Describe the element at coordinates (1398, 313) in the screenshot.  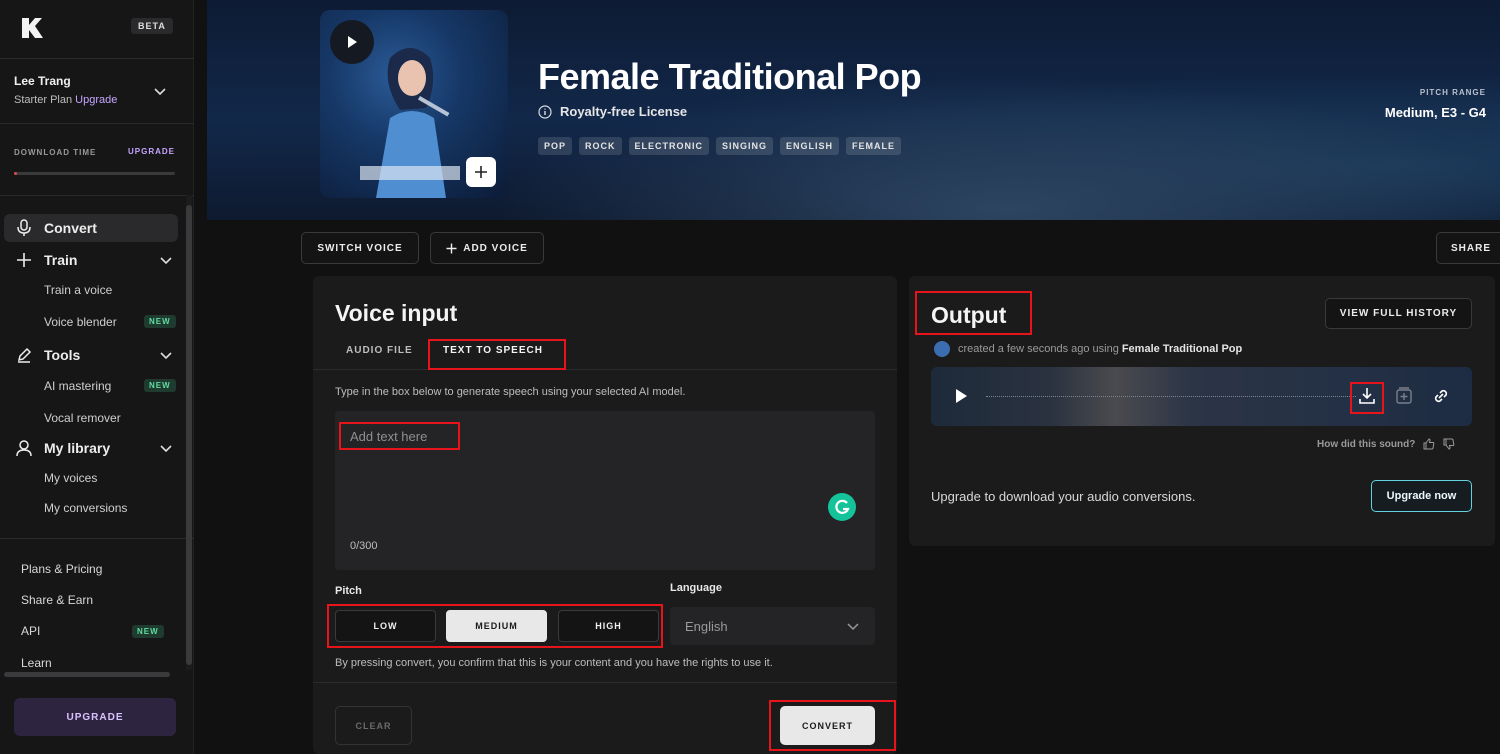
I see `view-full-history-button: VIEW FULL HISTORY` at that location.